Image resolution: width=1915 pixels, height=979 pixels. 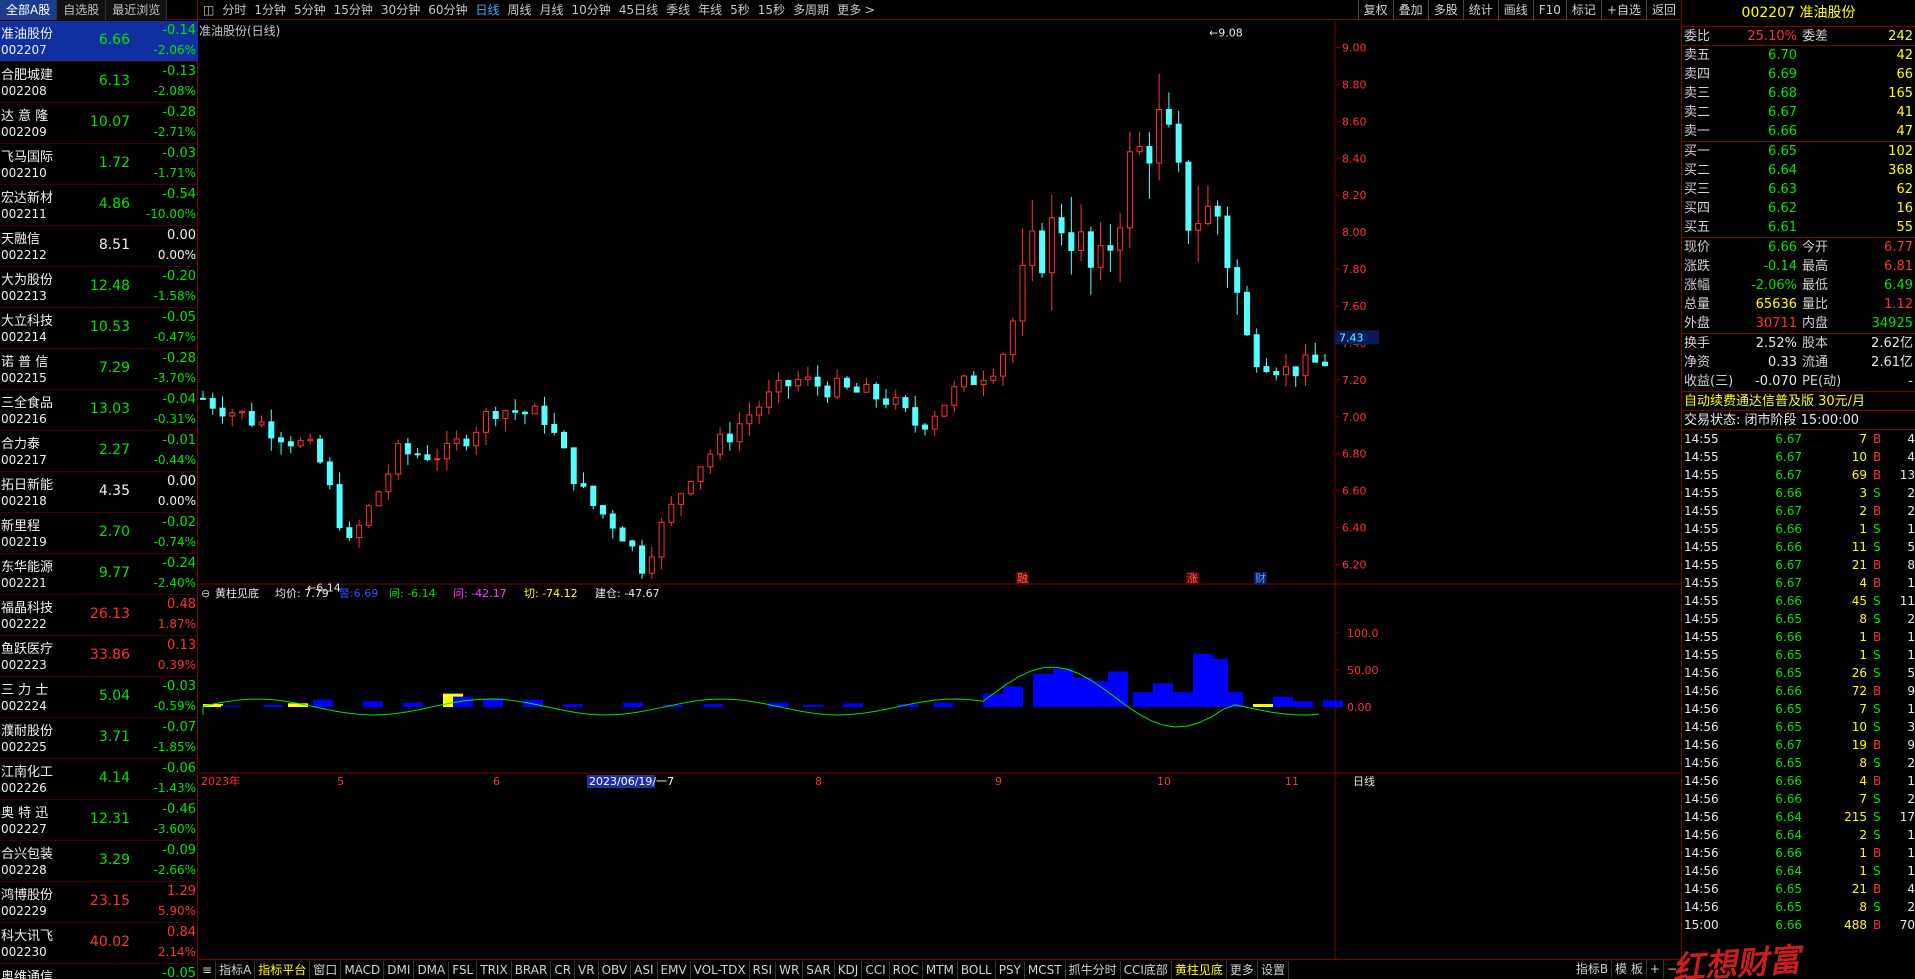 What do you see at coordinates (363, 969) in the screenshot?
I see `indicator-tab-3: MACD` at bounding box center [363, 969].